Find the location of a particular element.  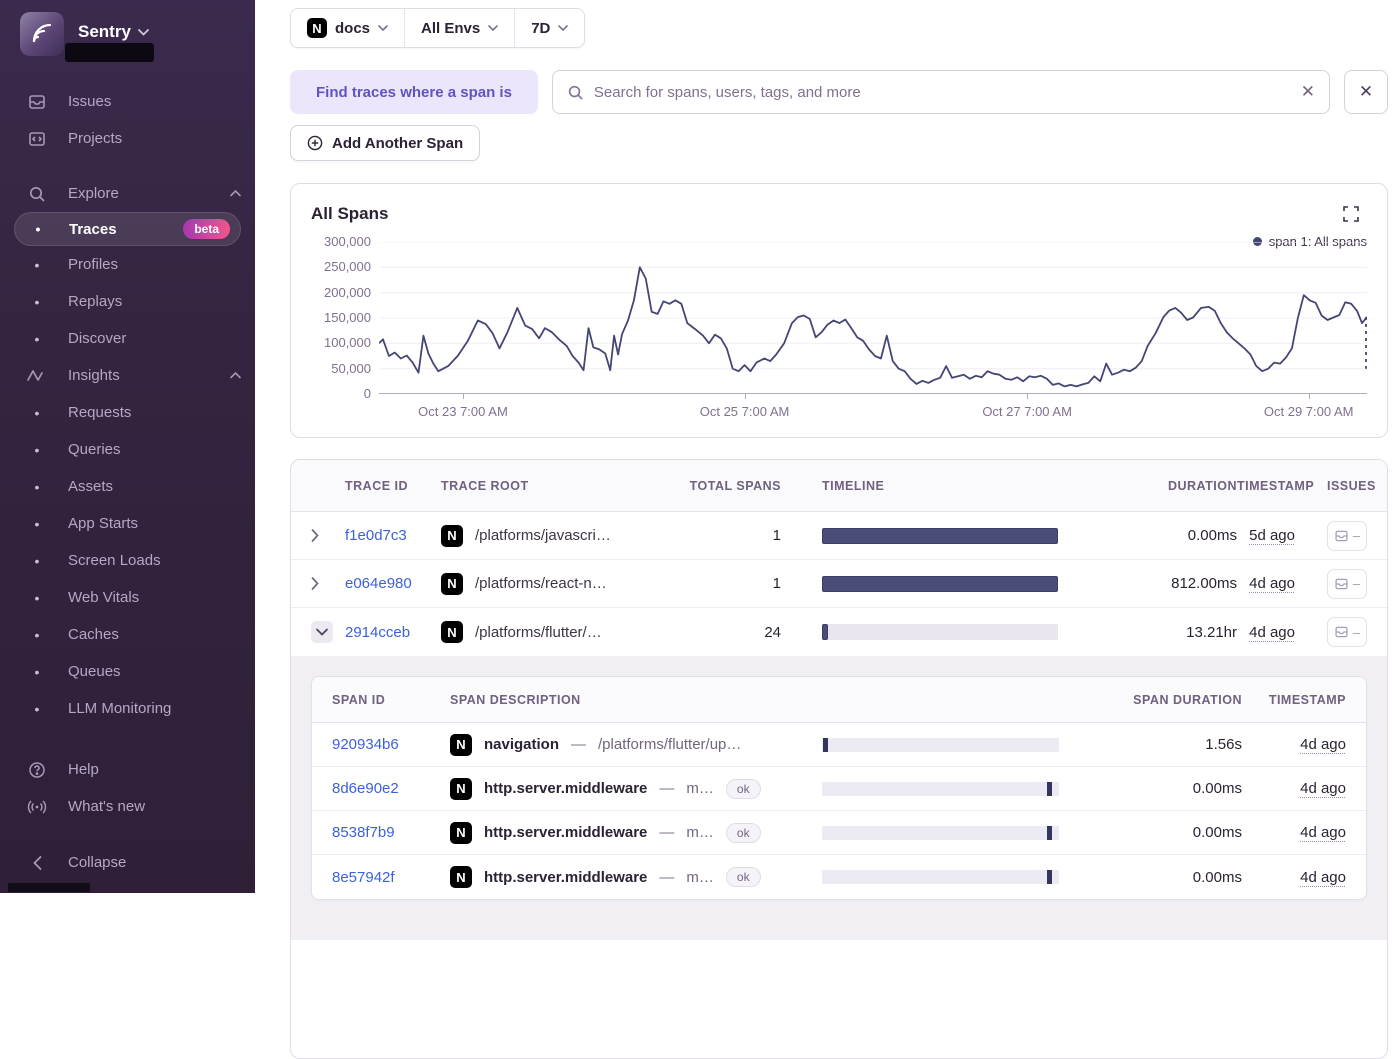

x-axis-tick-label: Oct 23 7:00 AM is located at coordinates (463, 411).